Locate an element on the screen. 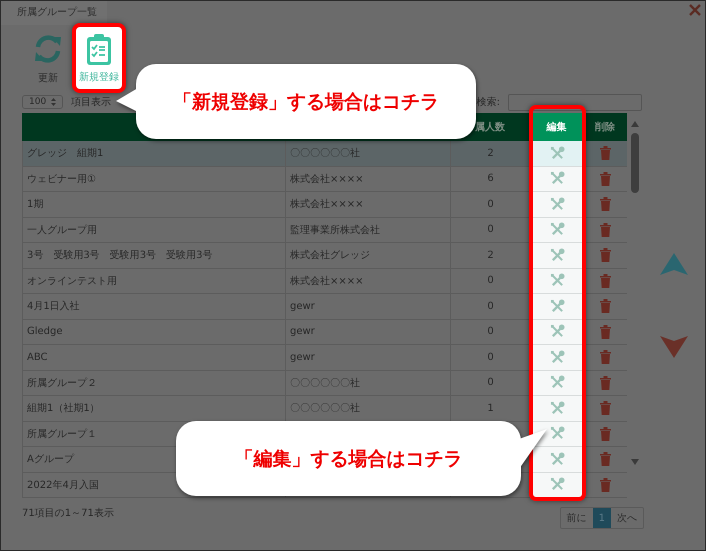 This screenshot has width=706, height=551. table-cell-text: 1期 is located at coordinates (35, 205).